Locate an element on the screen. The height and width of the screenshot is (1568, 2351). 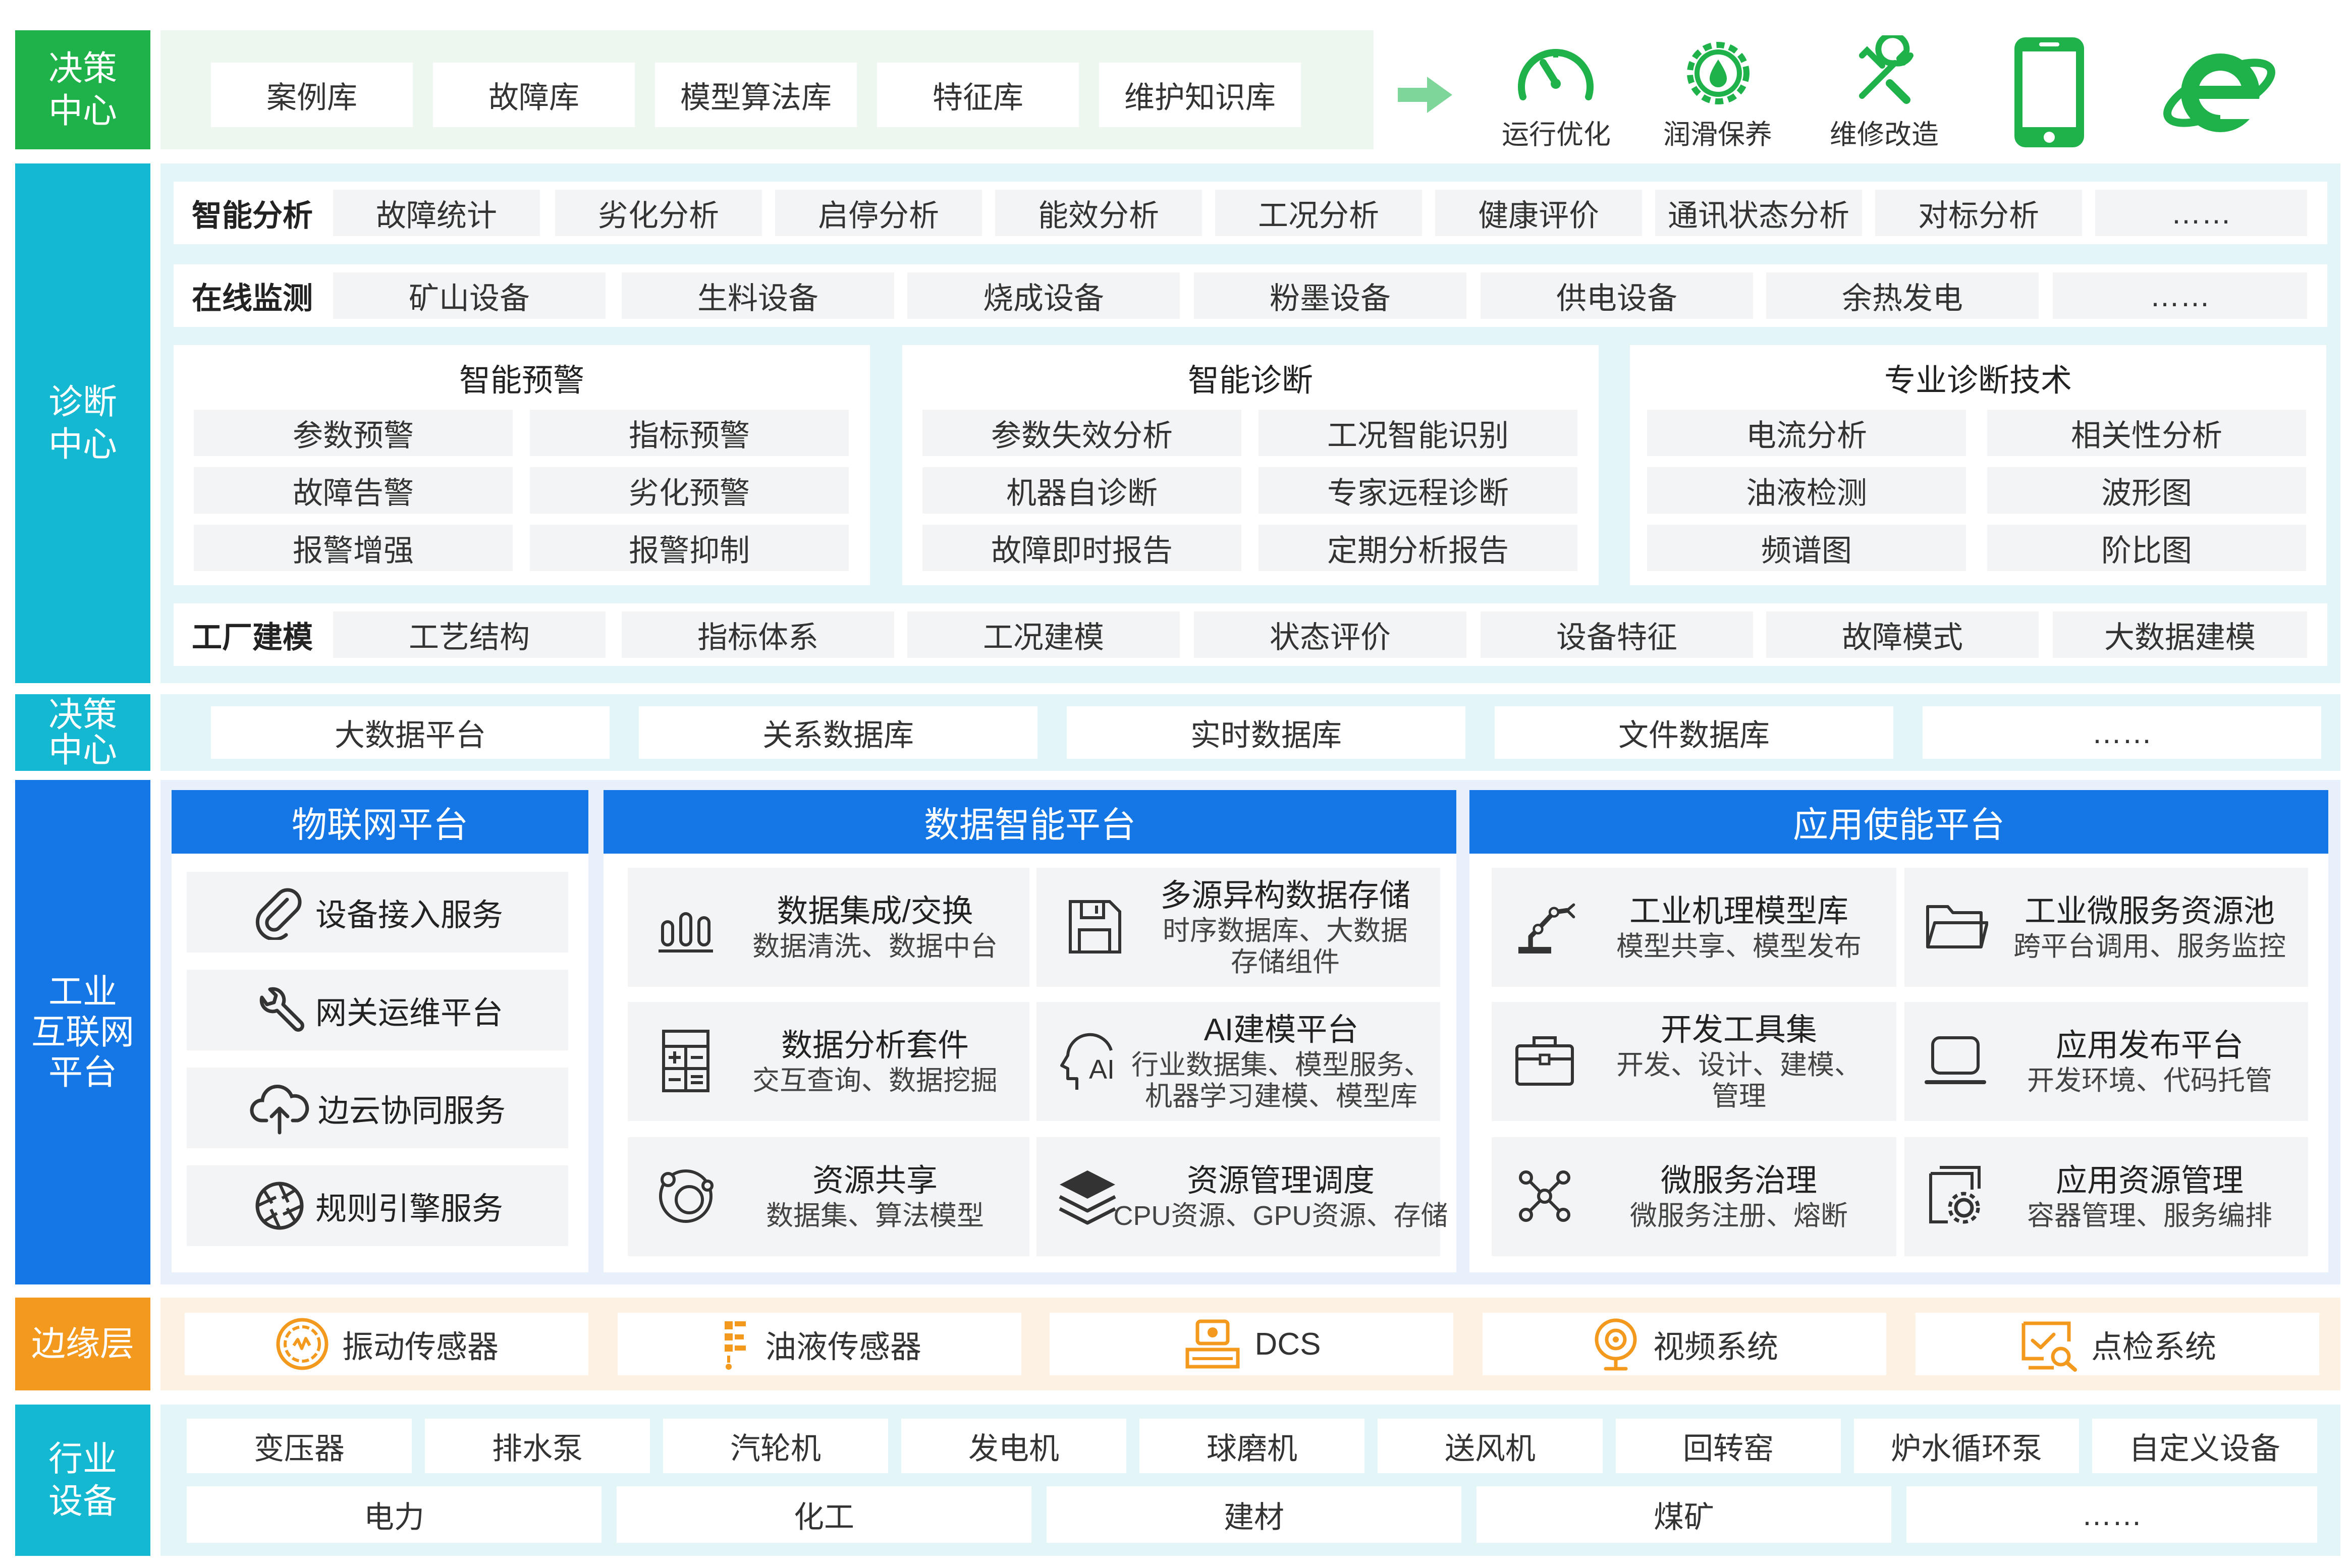
mechanism-model-card: 工业机理模型库 模型共享、模型发布 is located at coordinates (1694, 927).